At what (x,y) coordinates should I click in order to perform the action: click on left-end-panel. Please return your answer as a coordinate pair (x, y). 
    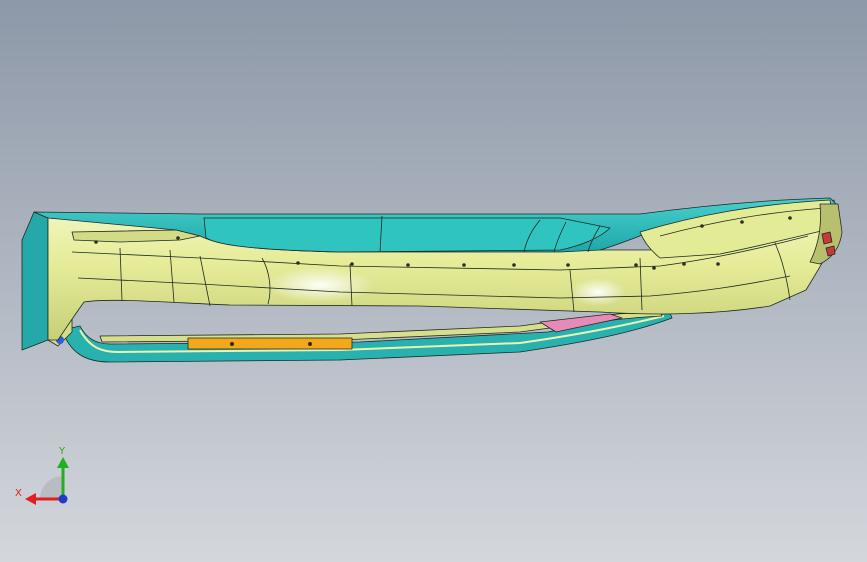
    Looking at the image, I should click on (35, 281).